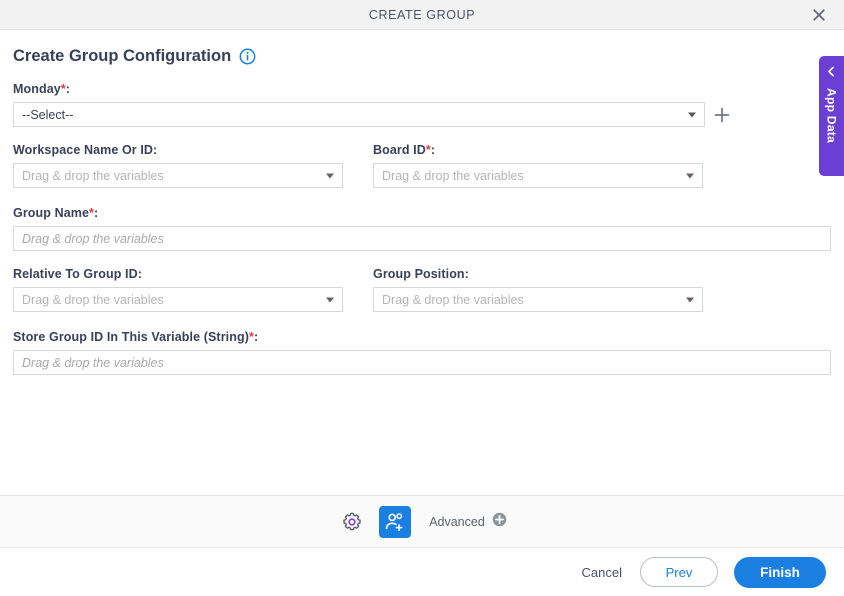  Describe the element at coordinates (499, 519) in the screenshot. I see `circle-plus-icon-glyph` at that location.